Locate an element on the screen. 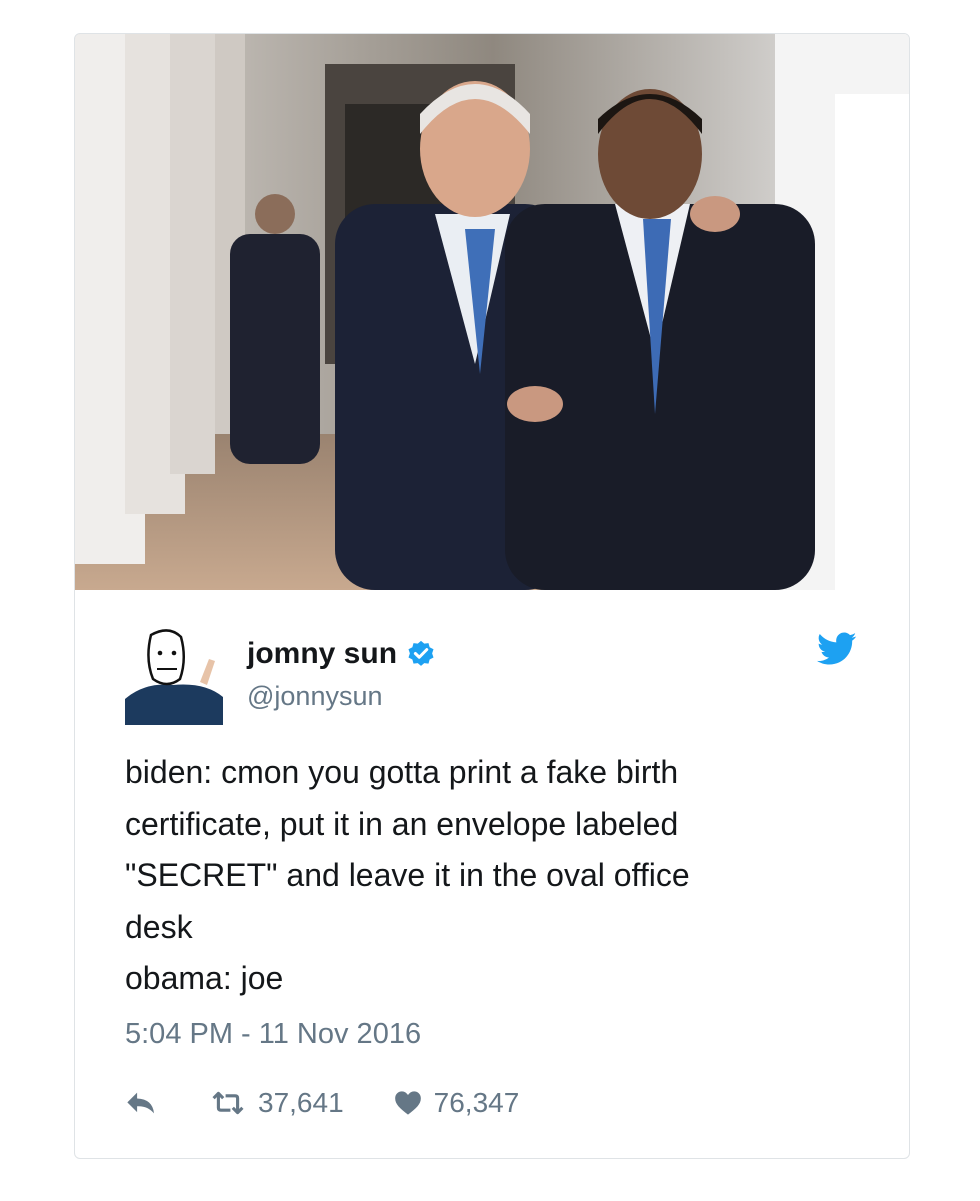 This screenshot has width=980, height=1201. tweet-text-line: biden: cmon you gotta print a fake birth is located at coordinates (402, 772).